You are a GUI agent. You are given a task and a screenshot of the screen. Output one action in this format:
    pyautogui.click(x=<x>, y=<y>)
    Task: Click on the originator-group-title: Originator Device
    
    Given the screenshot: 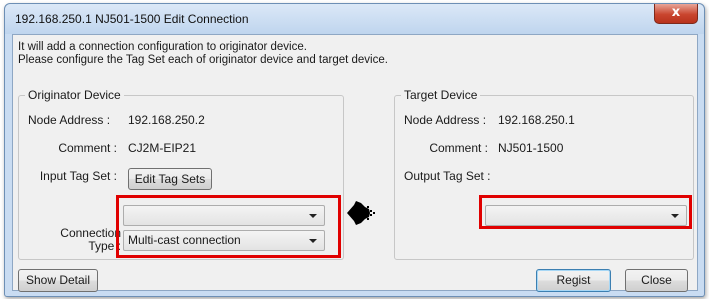 What is the action you would take?
    pyautogui.click(x=74, y=95)
    